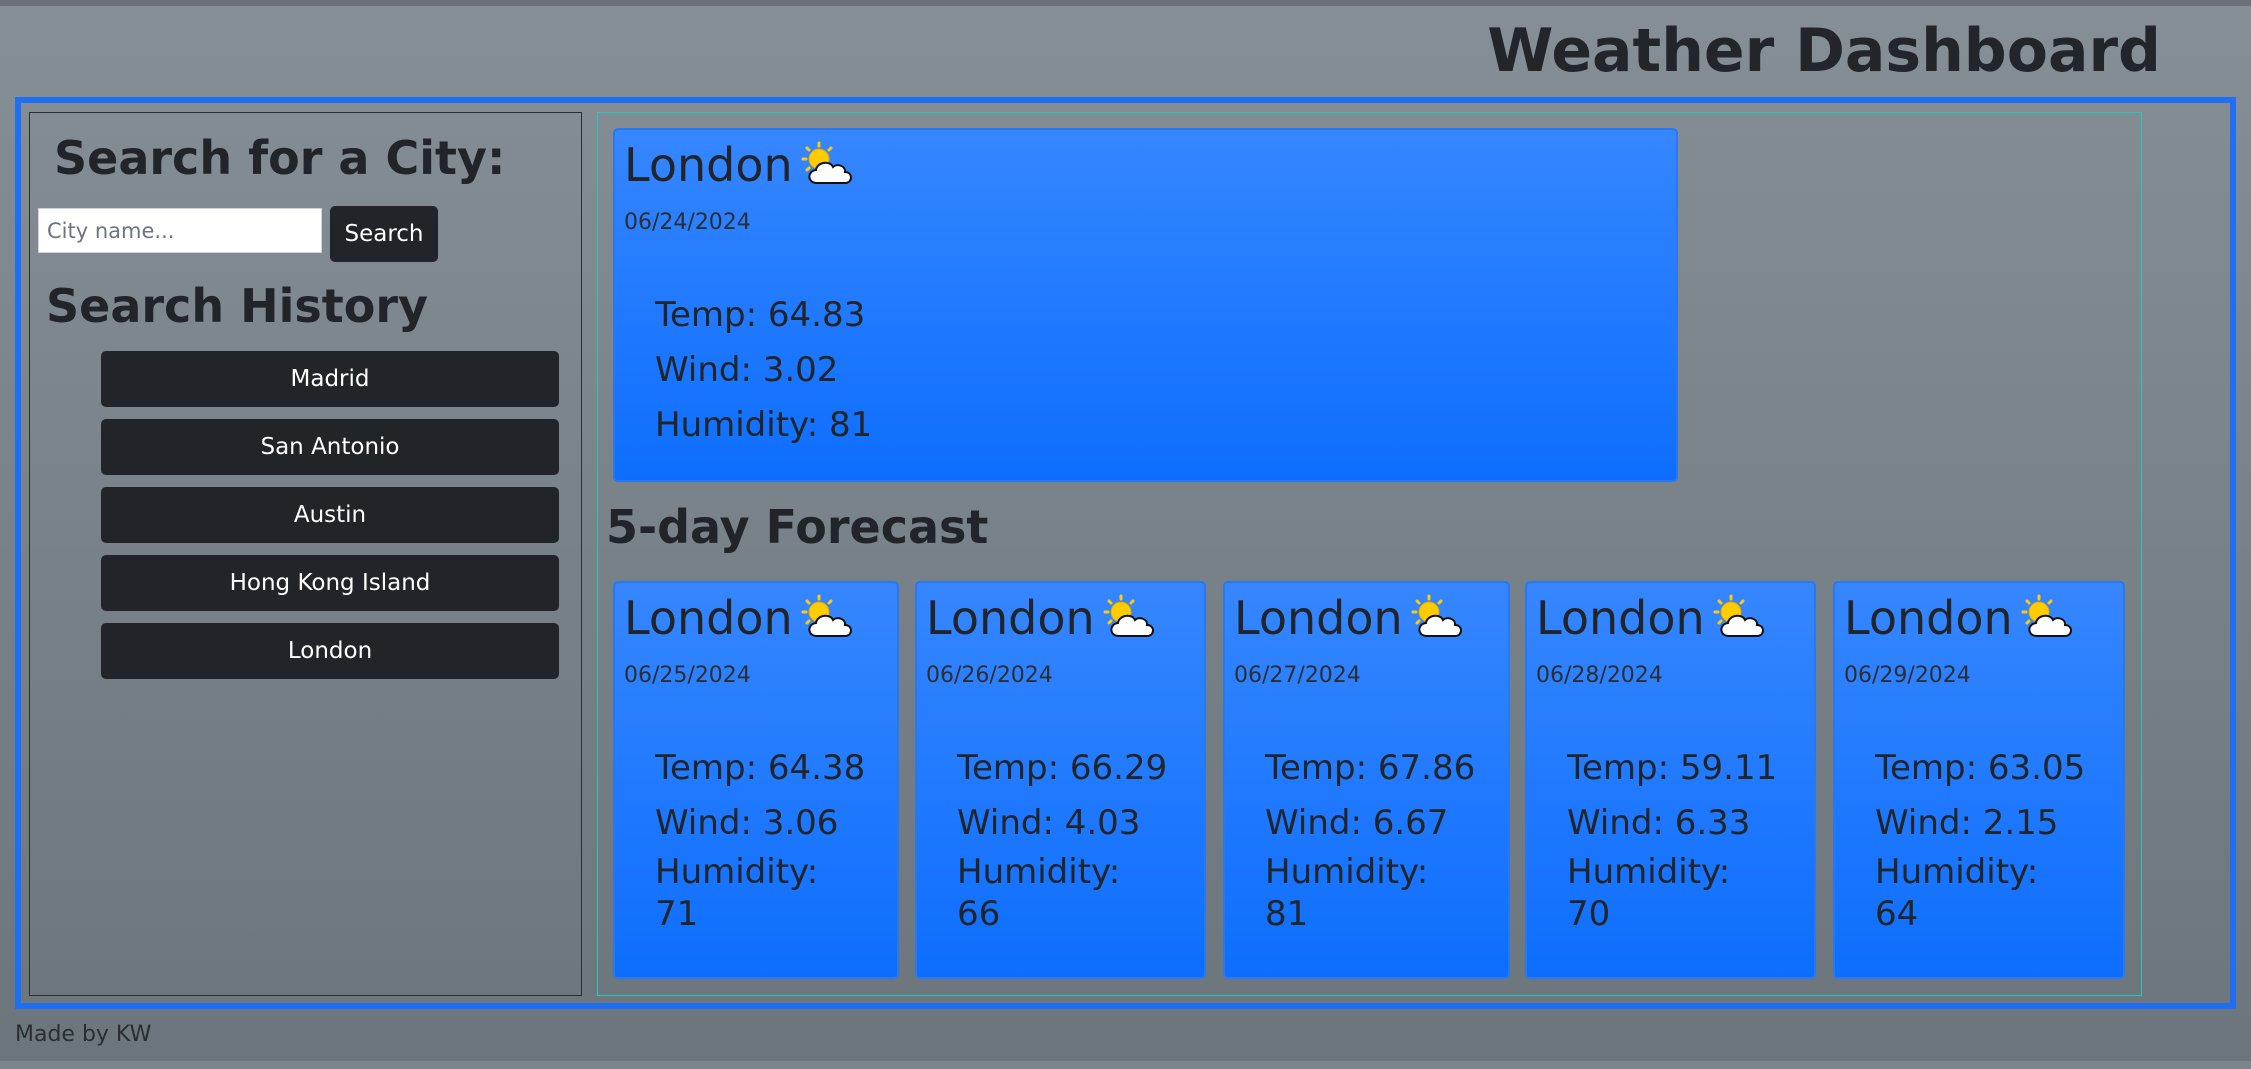 Image resolution: width=2251 pixels, height=1069 pixels. I want to click on forecast-humidity: Humidity: 64, so click(1957, 893).